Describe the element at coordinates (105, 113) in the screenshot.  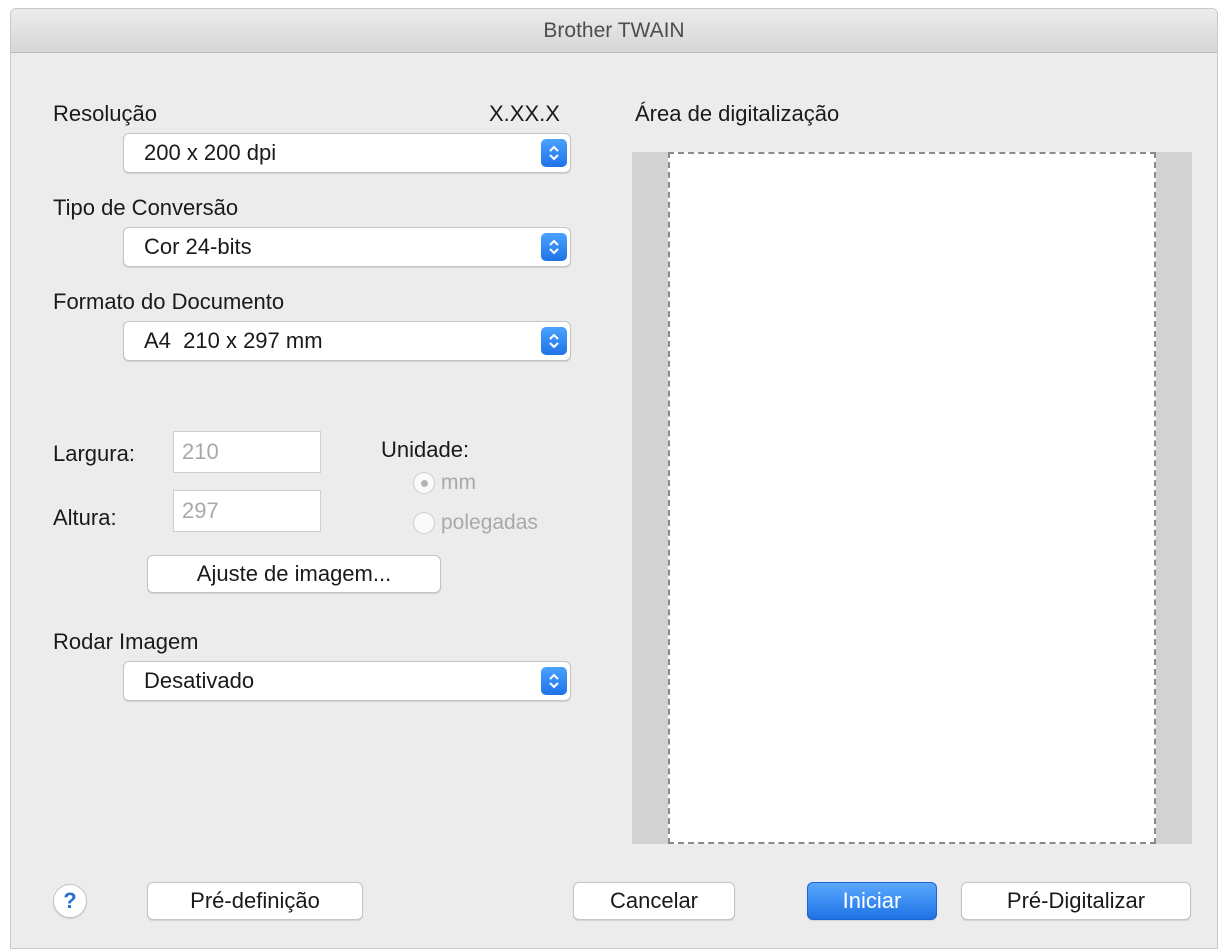
I see `resolution-label: Resolução` at that location.